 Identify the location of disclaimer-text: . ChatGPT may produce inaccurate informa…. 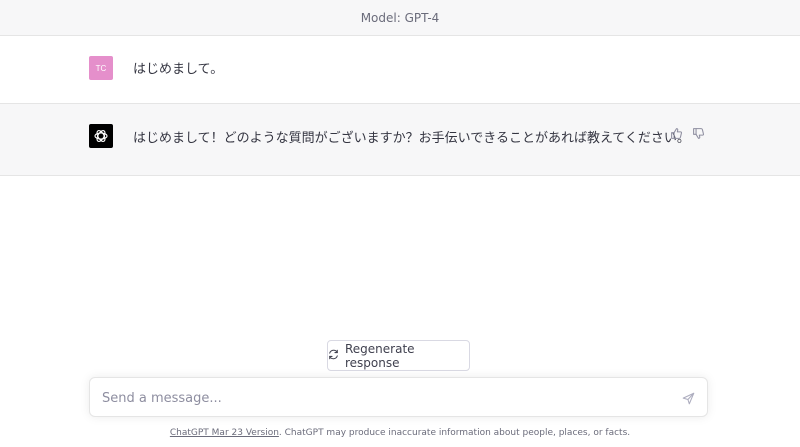
(454, 433).